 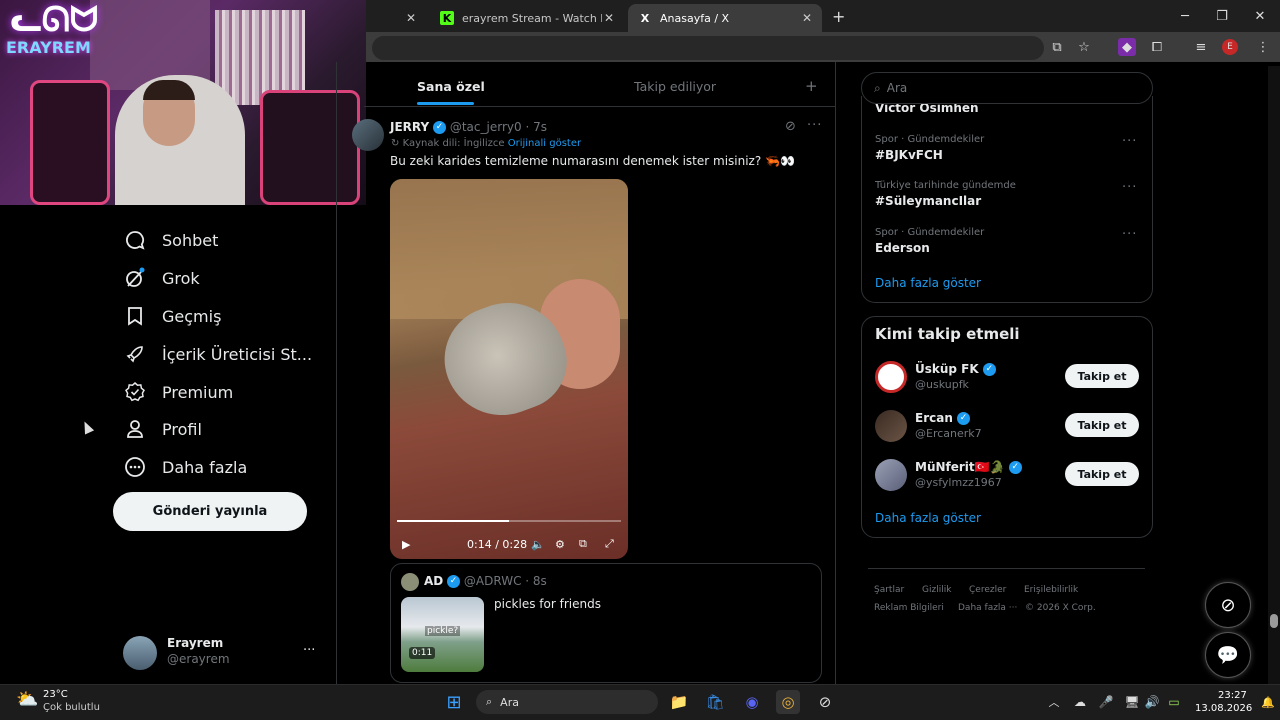 I want to click on chat-icon, so click(x=135, y=240).